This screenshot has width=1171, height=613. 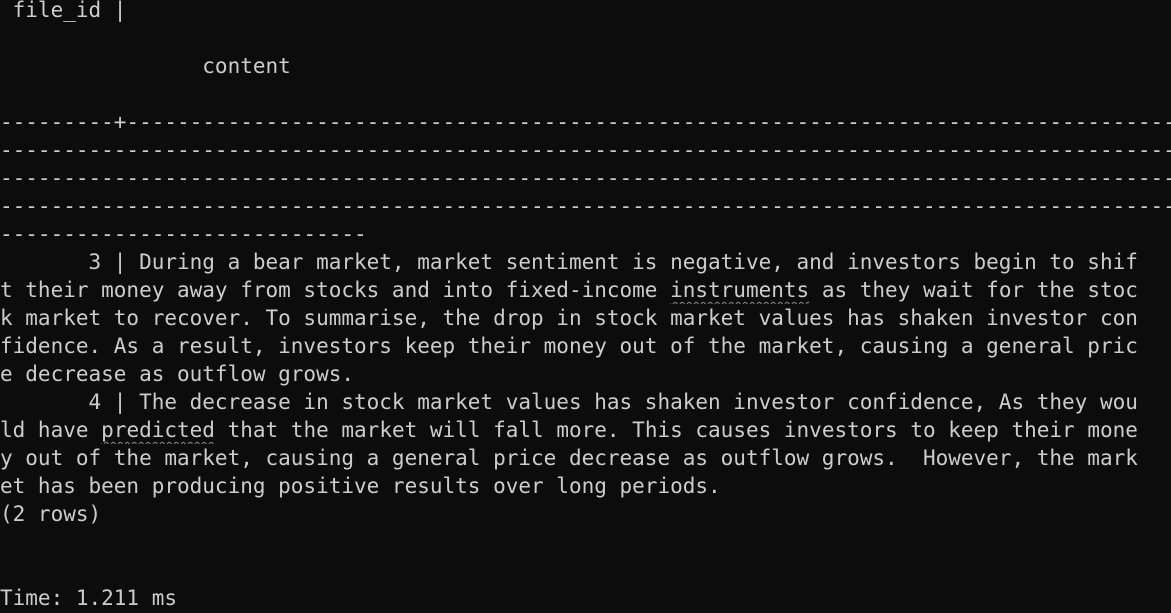 I want to click on row-3-line-5: e decrease as outflow grows., so click(x=177, y=374).